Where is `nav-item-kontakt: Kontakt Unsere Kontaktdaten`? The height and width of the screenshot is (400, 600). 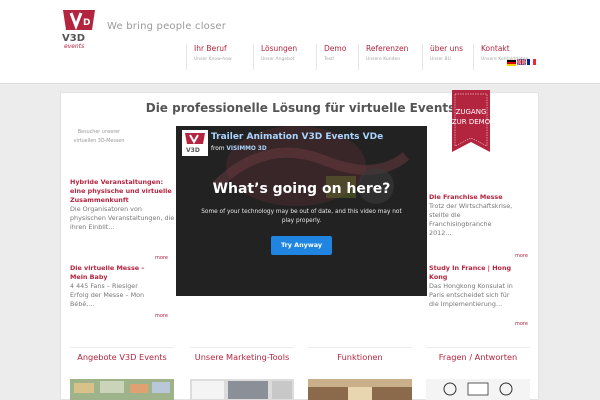 nav-item-kontakt: Kontakt Unsere Kontaktdaten is located at coordinates (500, 57).